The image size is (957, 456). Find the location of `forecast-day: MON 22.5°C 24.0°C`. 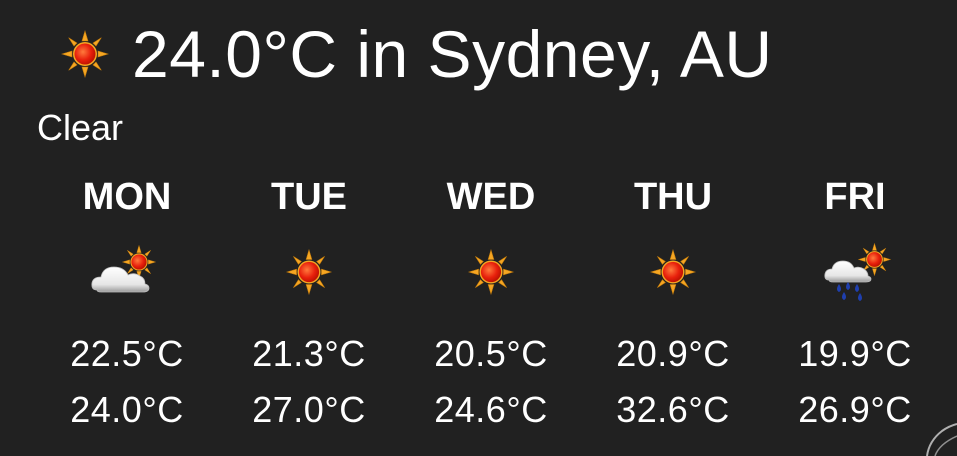

forecast-day: MON 22.5°C 24.0°C is located at coordinates (127, 305).